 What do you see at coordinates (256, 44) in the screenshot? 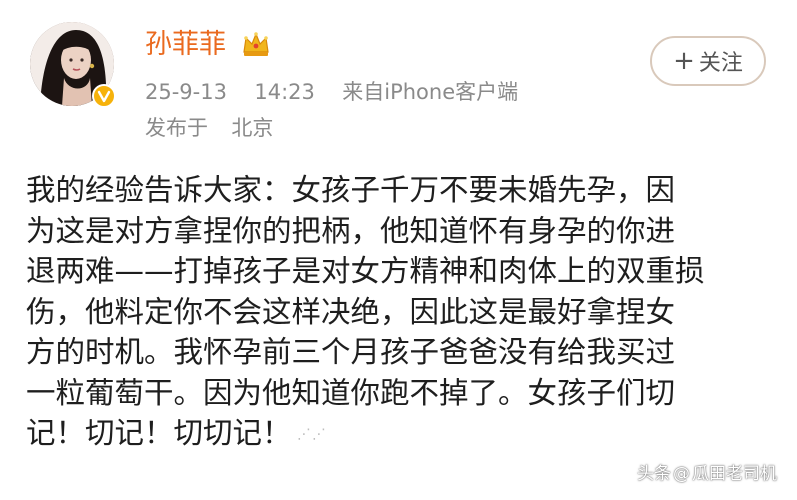
I see `crown-icon` at bounding box center [256, 44].